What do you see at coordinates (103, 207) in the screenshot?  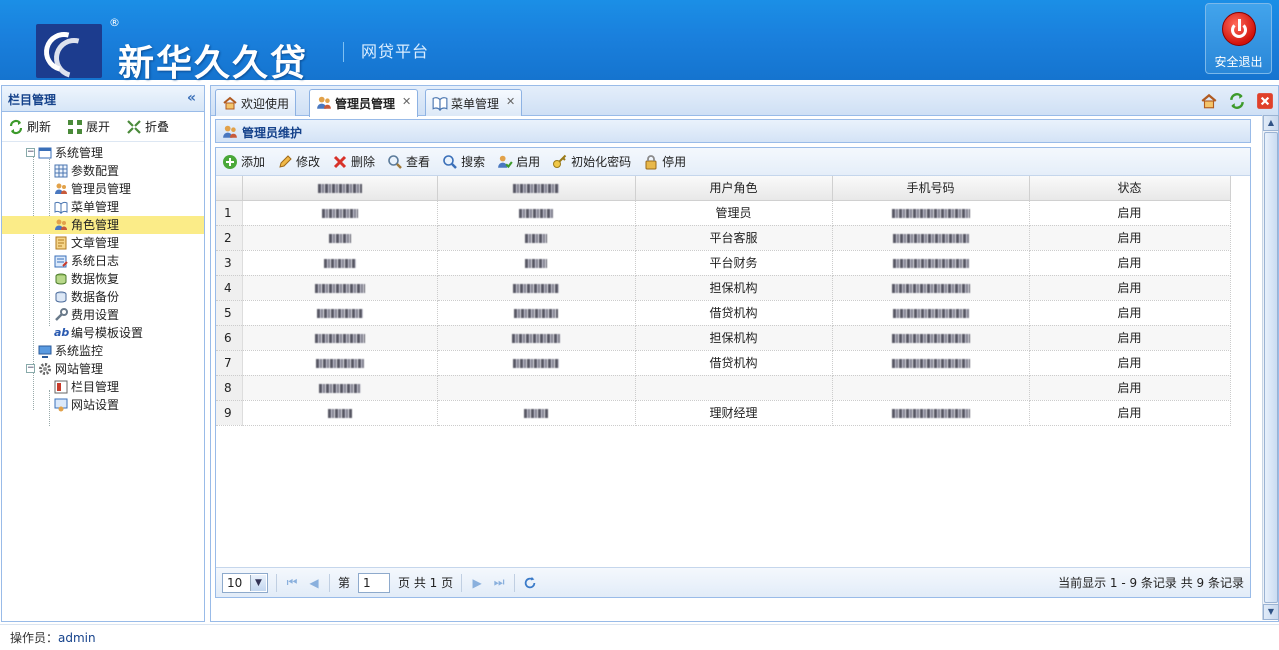 I see `tree-node-menus: 菜单管理` at bounding box center [103, 207].